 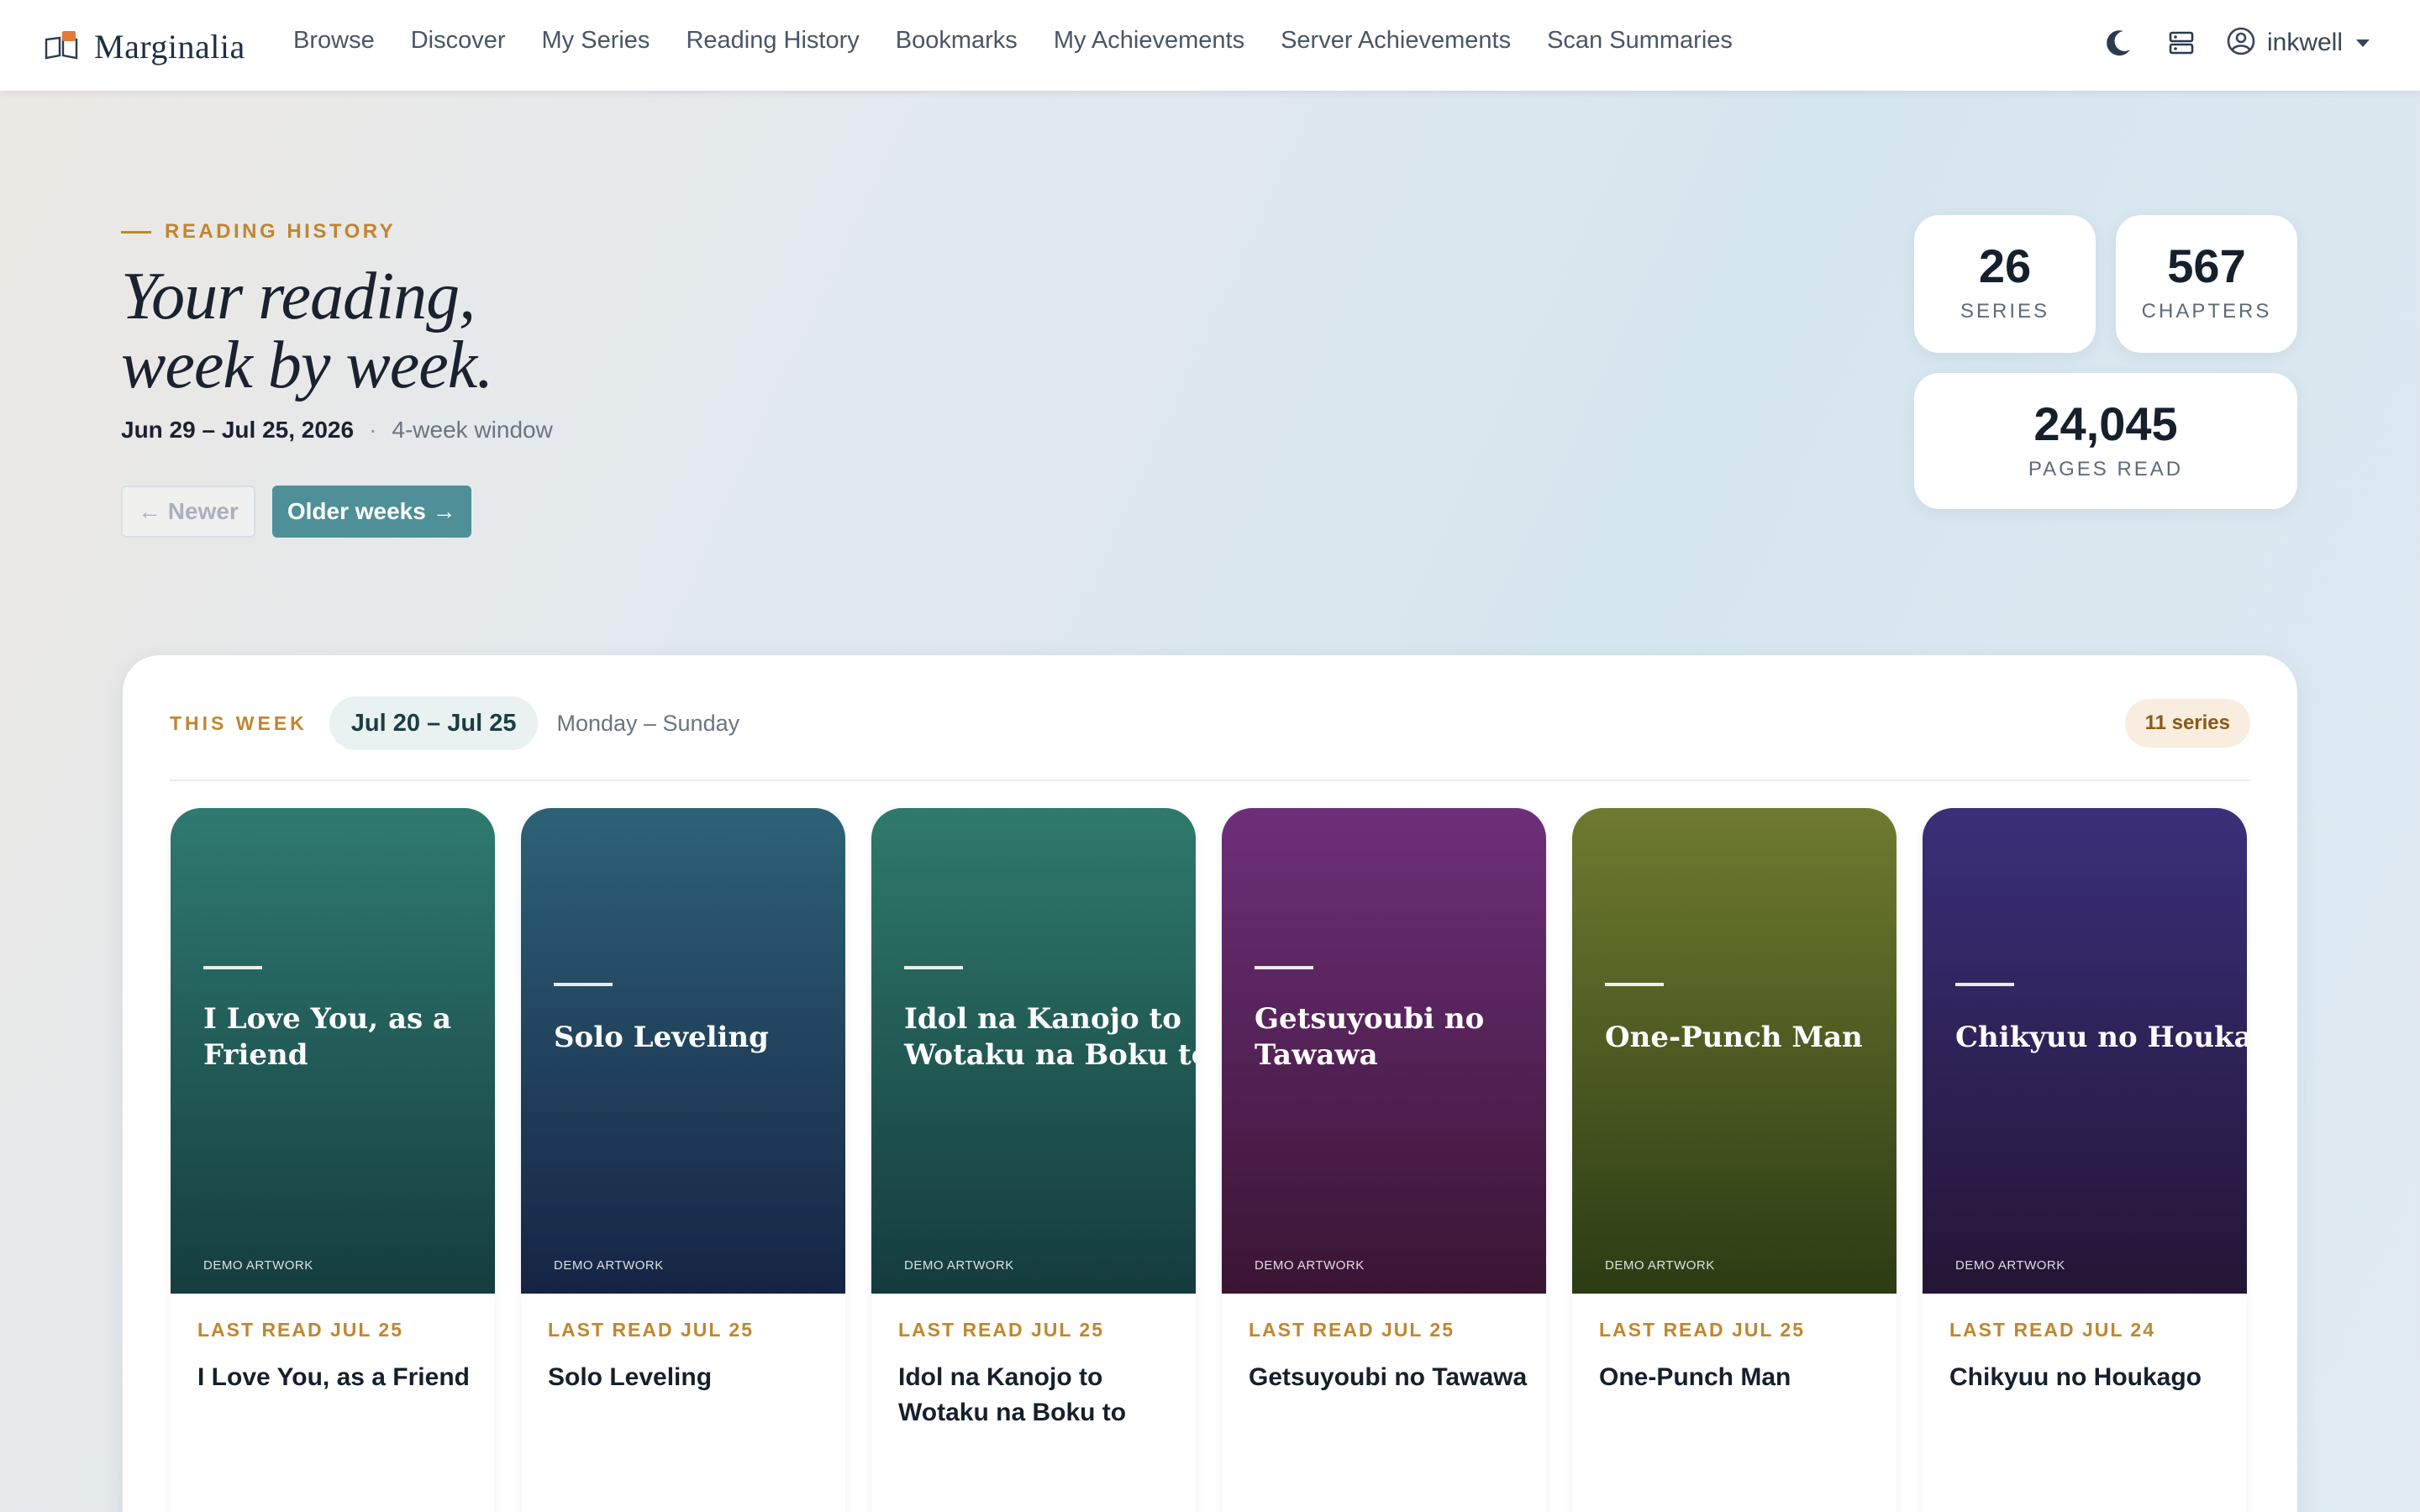 I want to click on nav-link-my-series: My Series, so click(x=596, y=41).